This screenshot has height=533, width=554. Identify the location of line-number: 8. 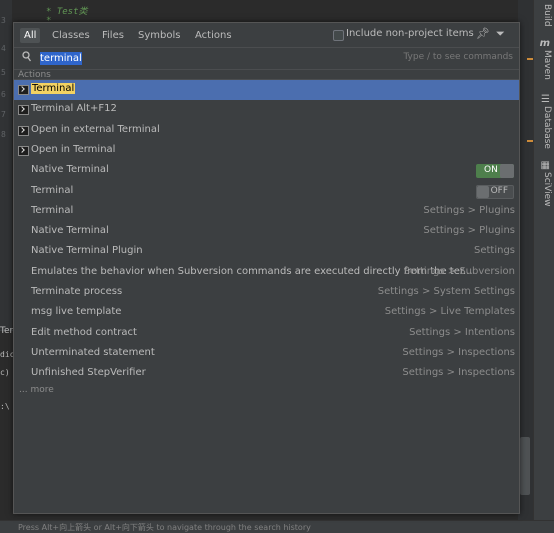
(3, 134).